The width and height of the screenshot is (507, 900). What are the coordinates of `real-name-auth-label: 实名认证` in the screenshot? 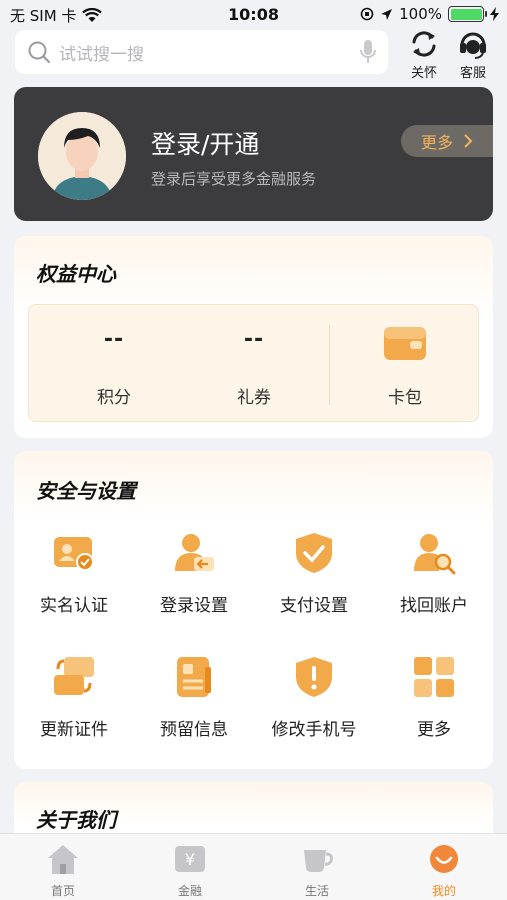 It's located at (74, 606).